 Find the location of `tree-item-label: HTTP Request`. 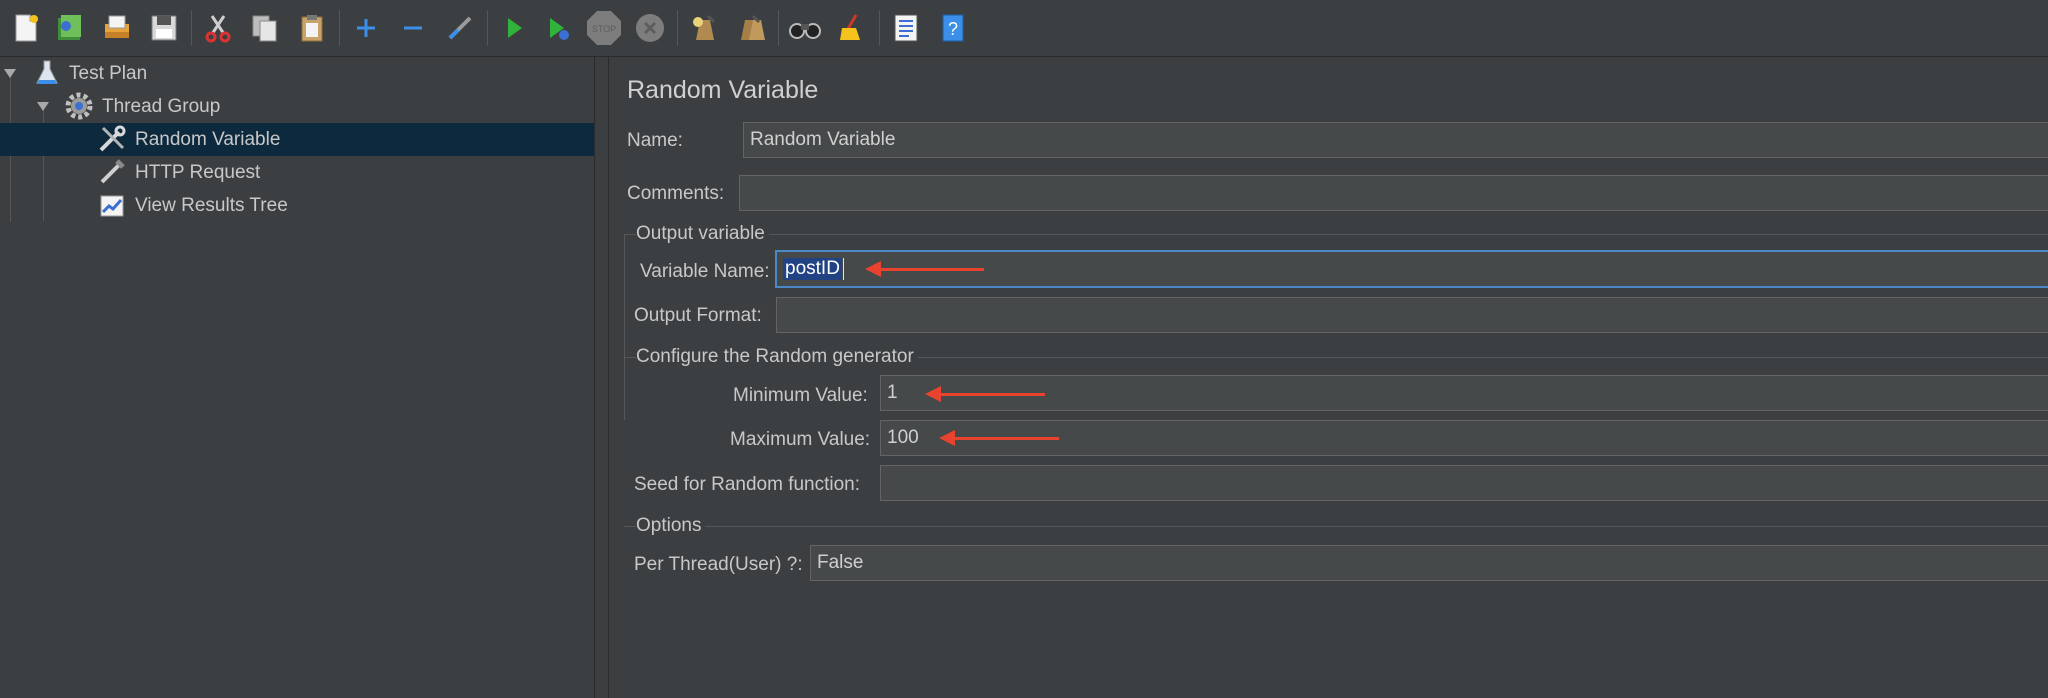

tree-item-label: HTTP Request is located at coordinates (198, 172).